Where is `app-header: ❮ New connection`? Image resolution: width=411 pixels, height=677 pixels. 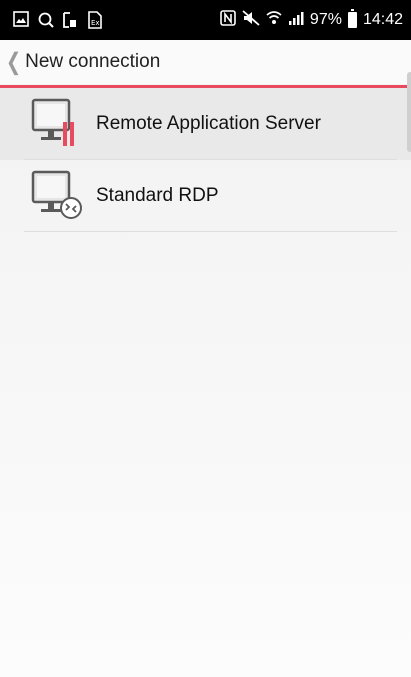 app-header: ❮ New connection is located at coordinates (205, 62).